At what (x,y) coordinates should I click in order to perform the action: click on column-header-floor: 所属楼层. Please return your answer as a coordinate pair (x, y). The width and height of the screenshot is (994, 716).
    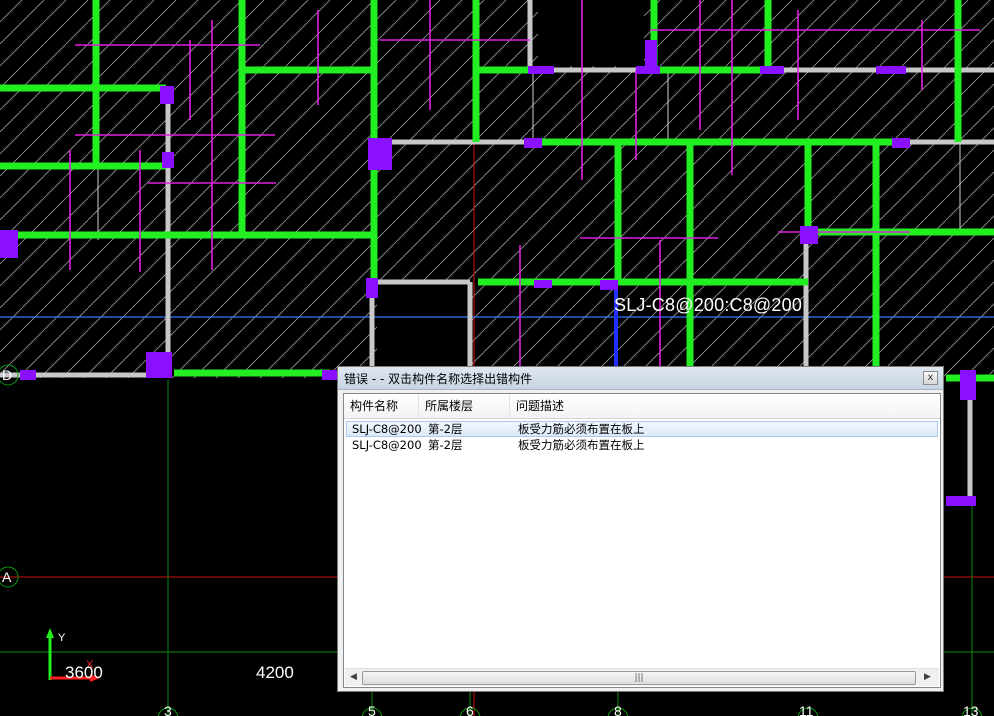
    Looking at the image, I should click on (464, 406).